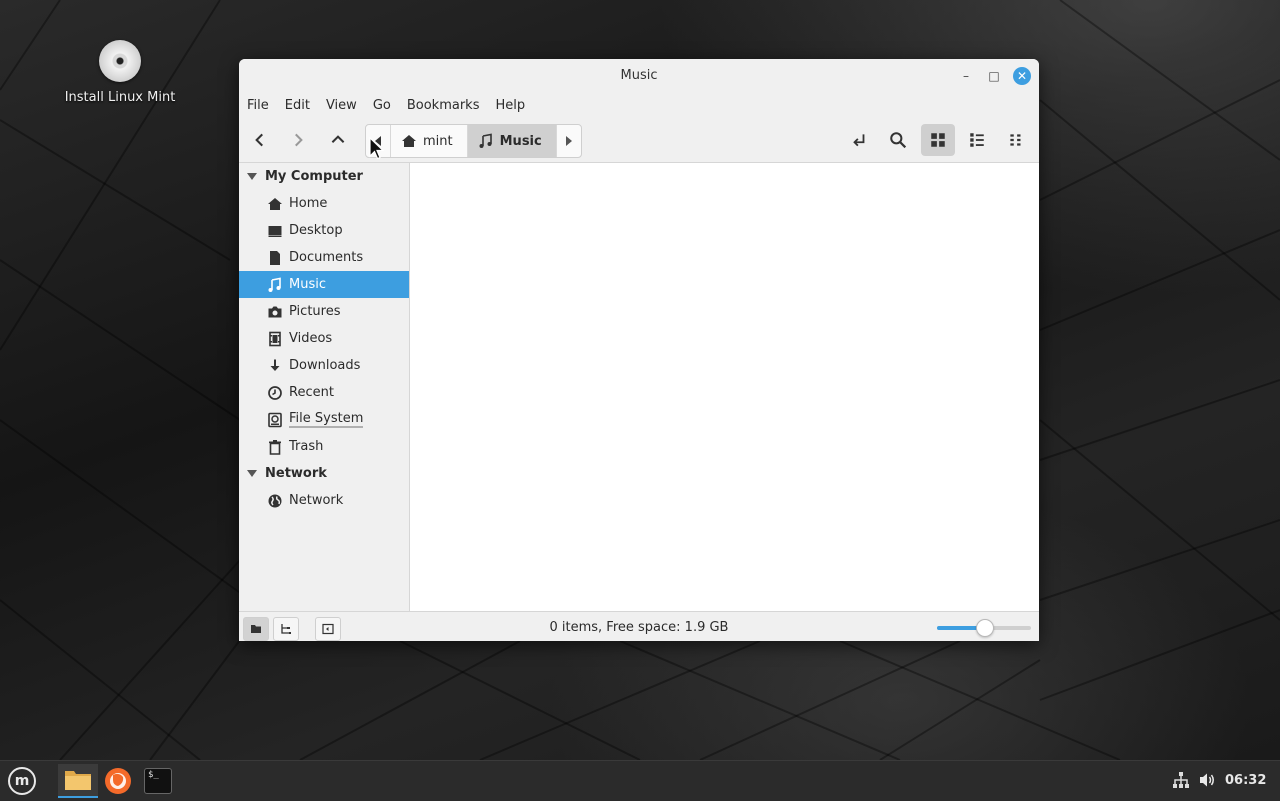 Image resolution: width=1280 pixels, height=801 pixels. I want to click on disc-icon, so click(120, 61).